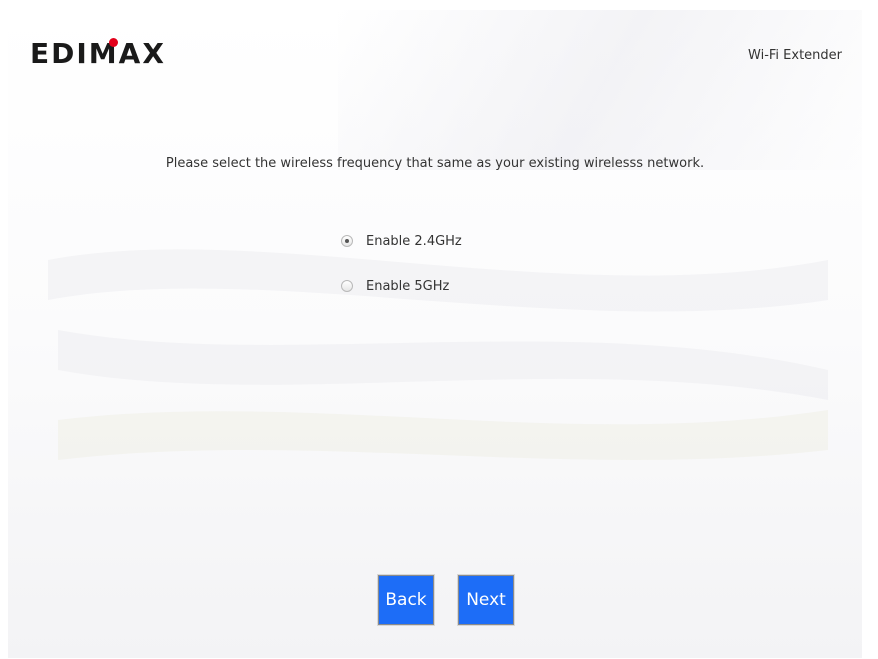 The height and width of the screenshot is (659, 878). I want to click on next-button: Next, so click(486, 600).